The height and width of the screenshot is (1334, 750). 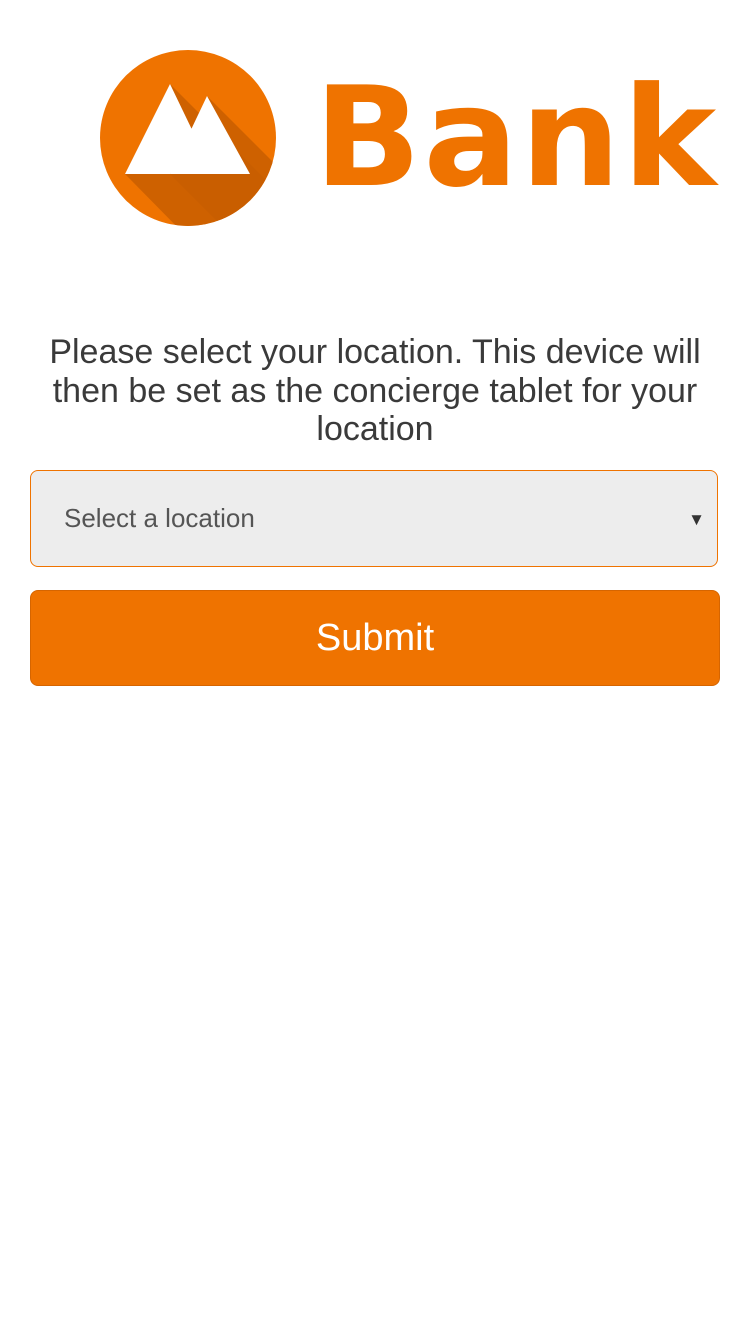 What do you see at coordinates (696, 519) in the screenshot?
I see `caret-down-icon: ▼` at bounding box center [696, 519].